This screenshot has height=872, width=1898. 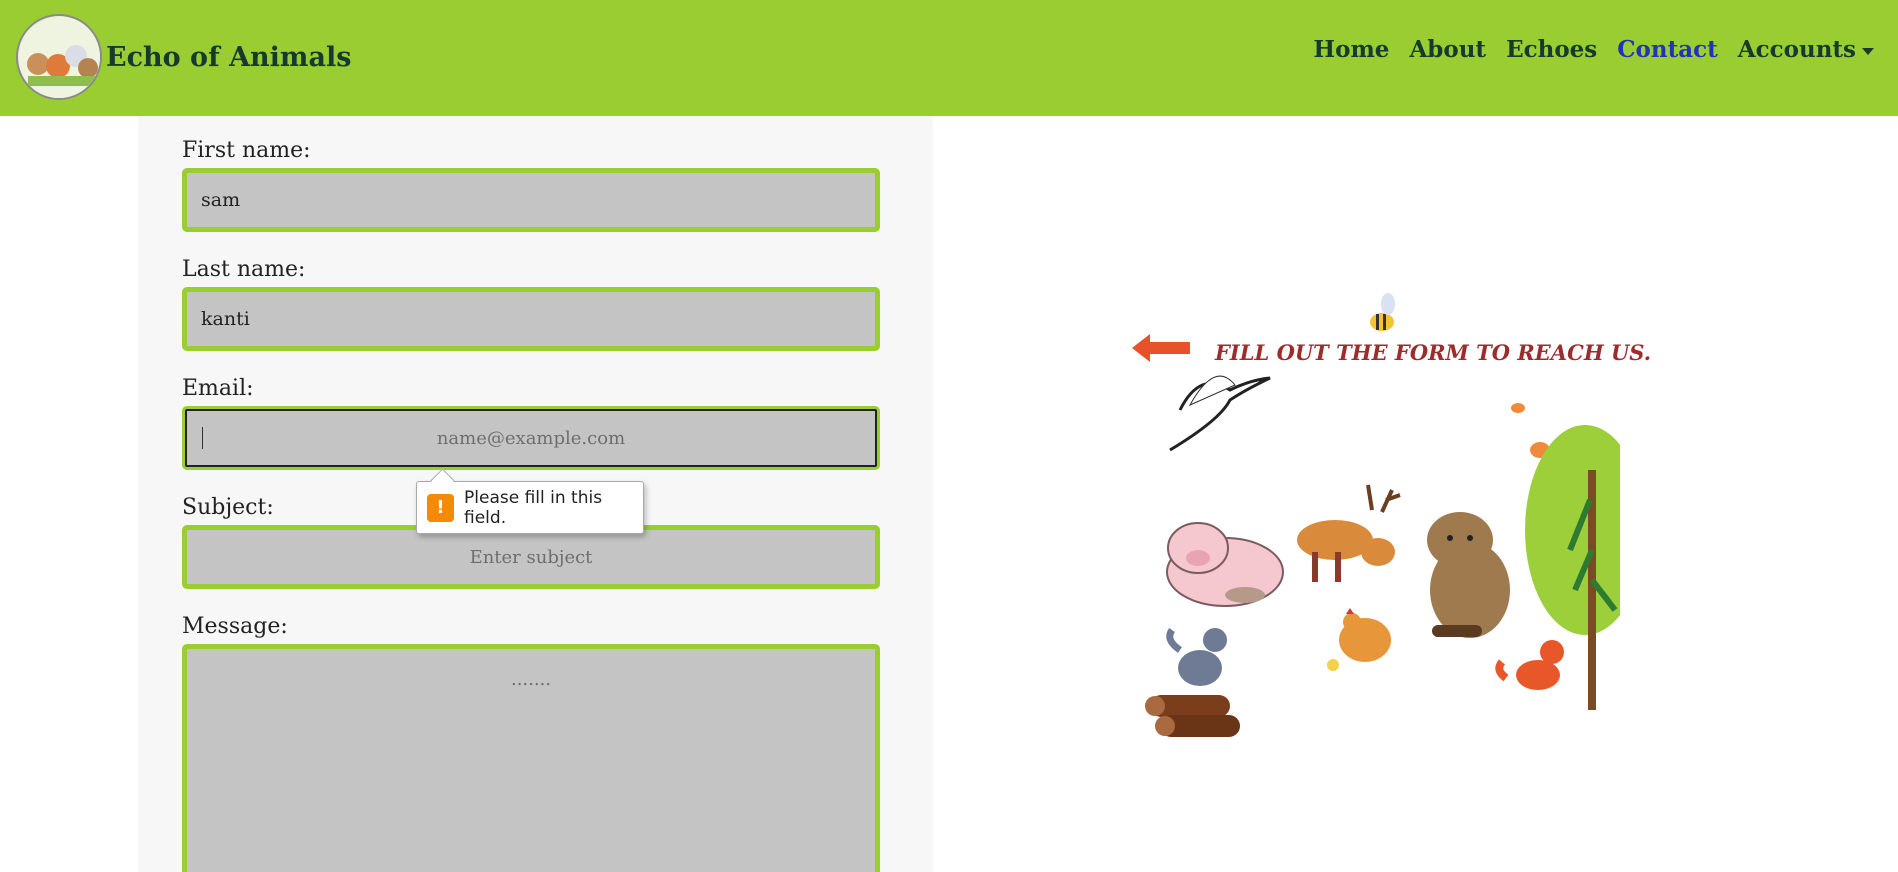 What do you see at coordinates (218, 388) in the screenshot?
I see `email-label: Email:` at bounding box center [218, 388].